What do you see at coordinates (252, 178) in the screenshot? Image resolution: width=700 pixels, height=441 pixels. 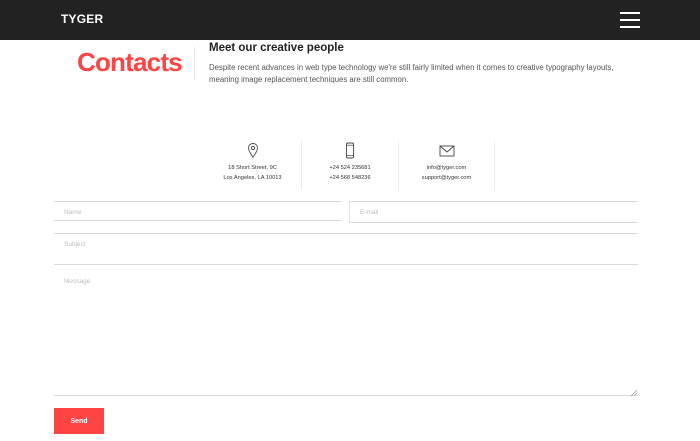 I see `address-line: Los Angeles, LA 10013` at bounding box center [252, 178].